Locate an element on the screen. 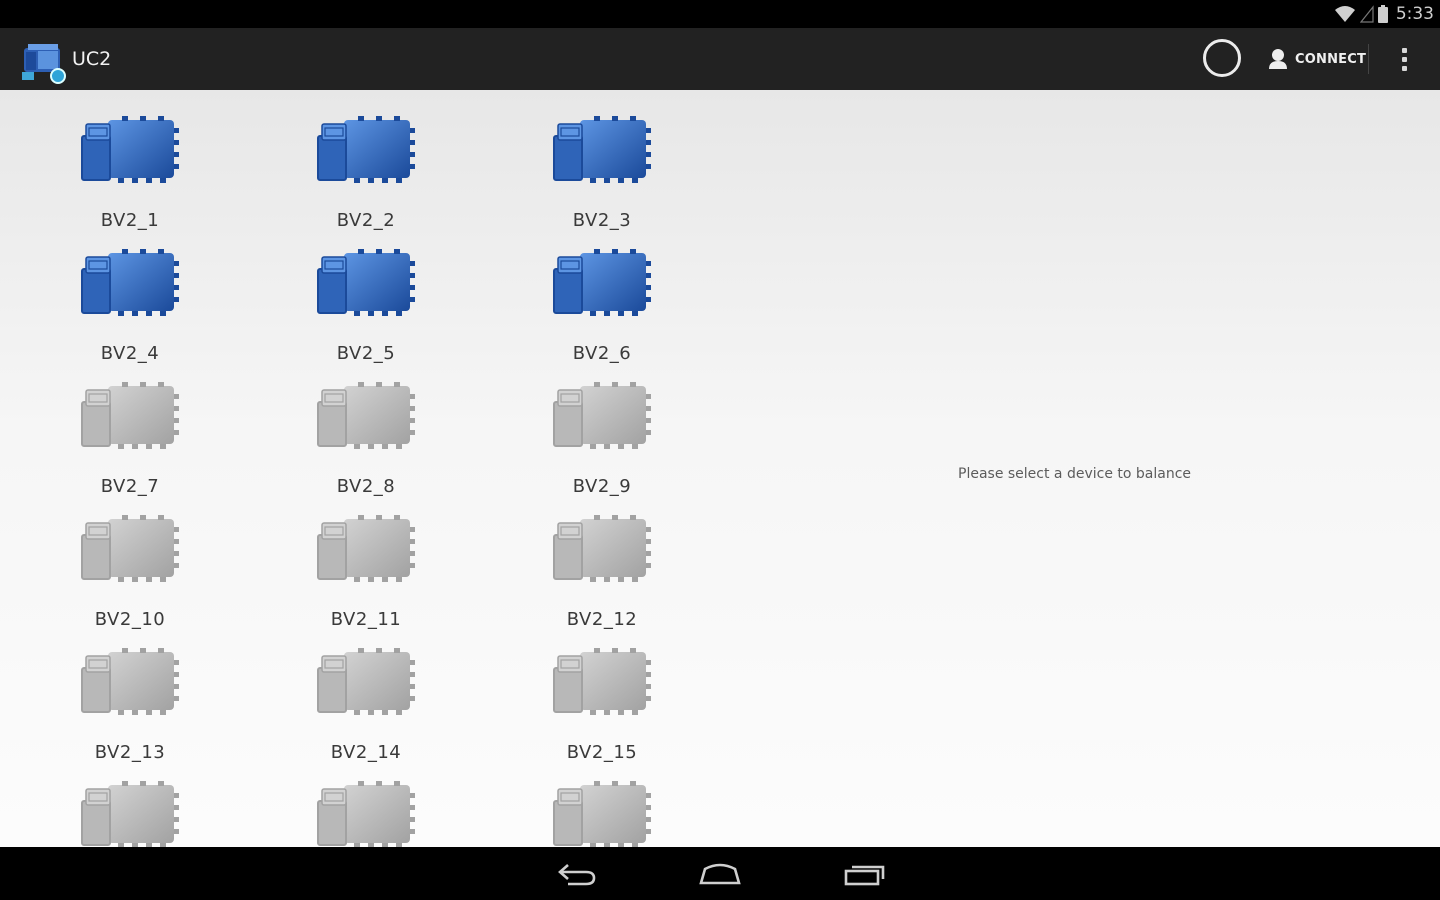 This screenshot has height=900, width=1440. device-label: BV2_3 is located at coordinates (602, 220).